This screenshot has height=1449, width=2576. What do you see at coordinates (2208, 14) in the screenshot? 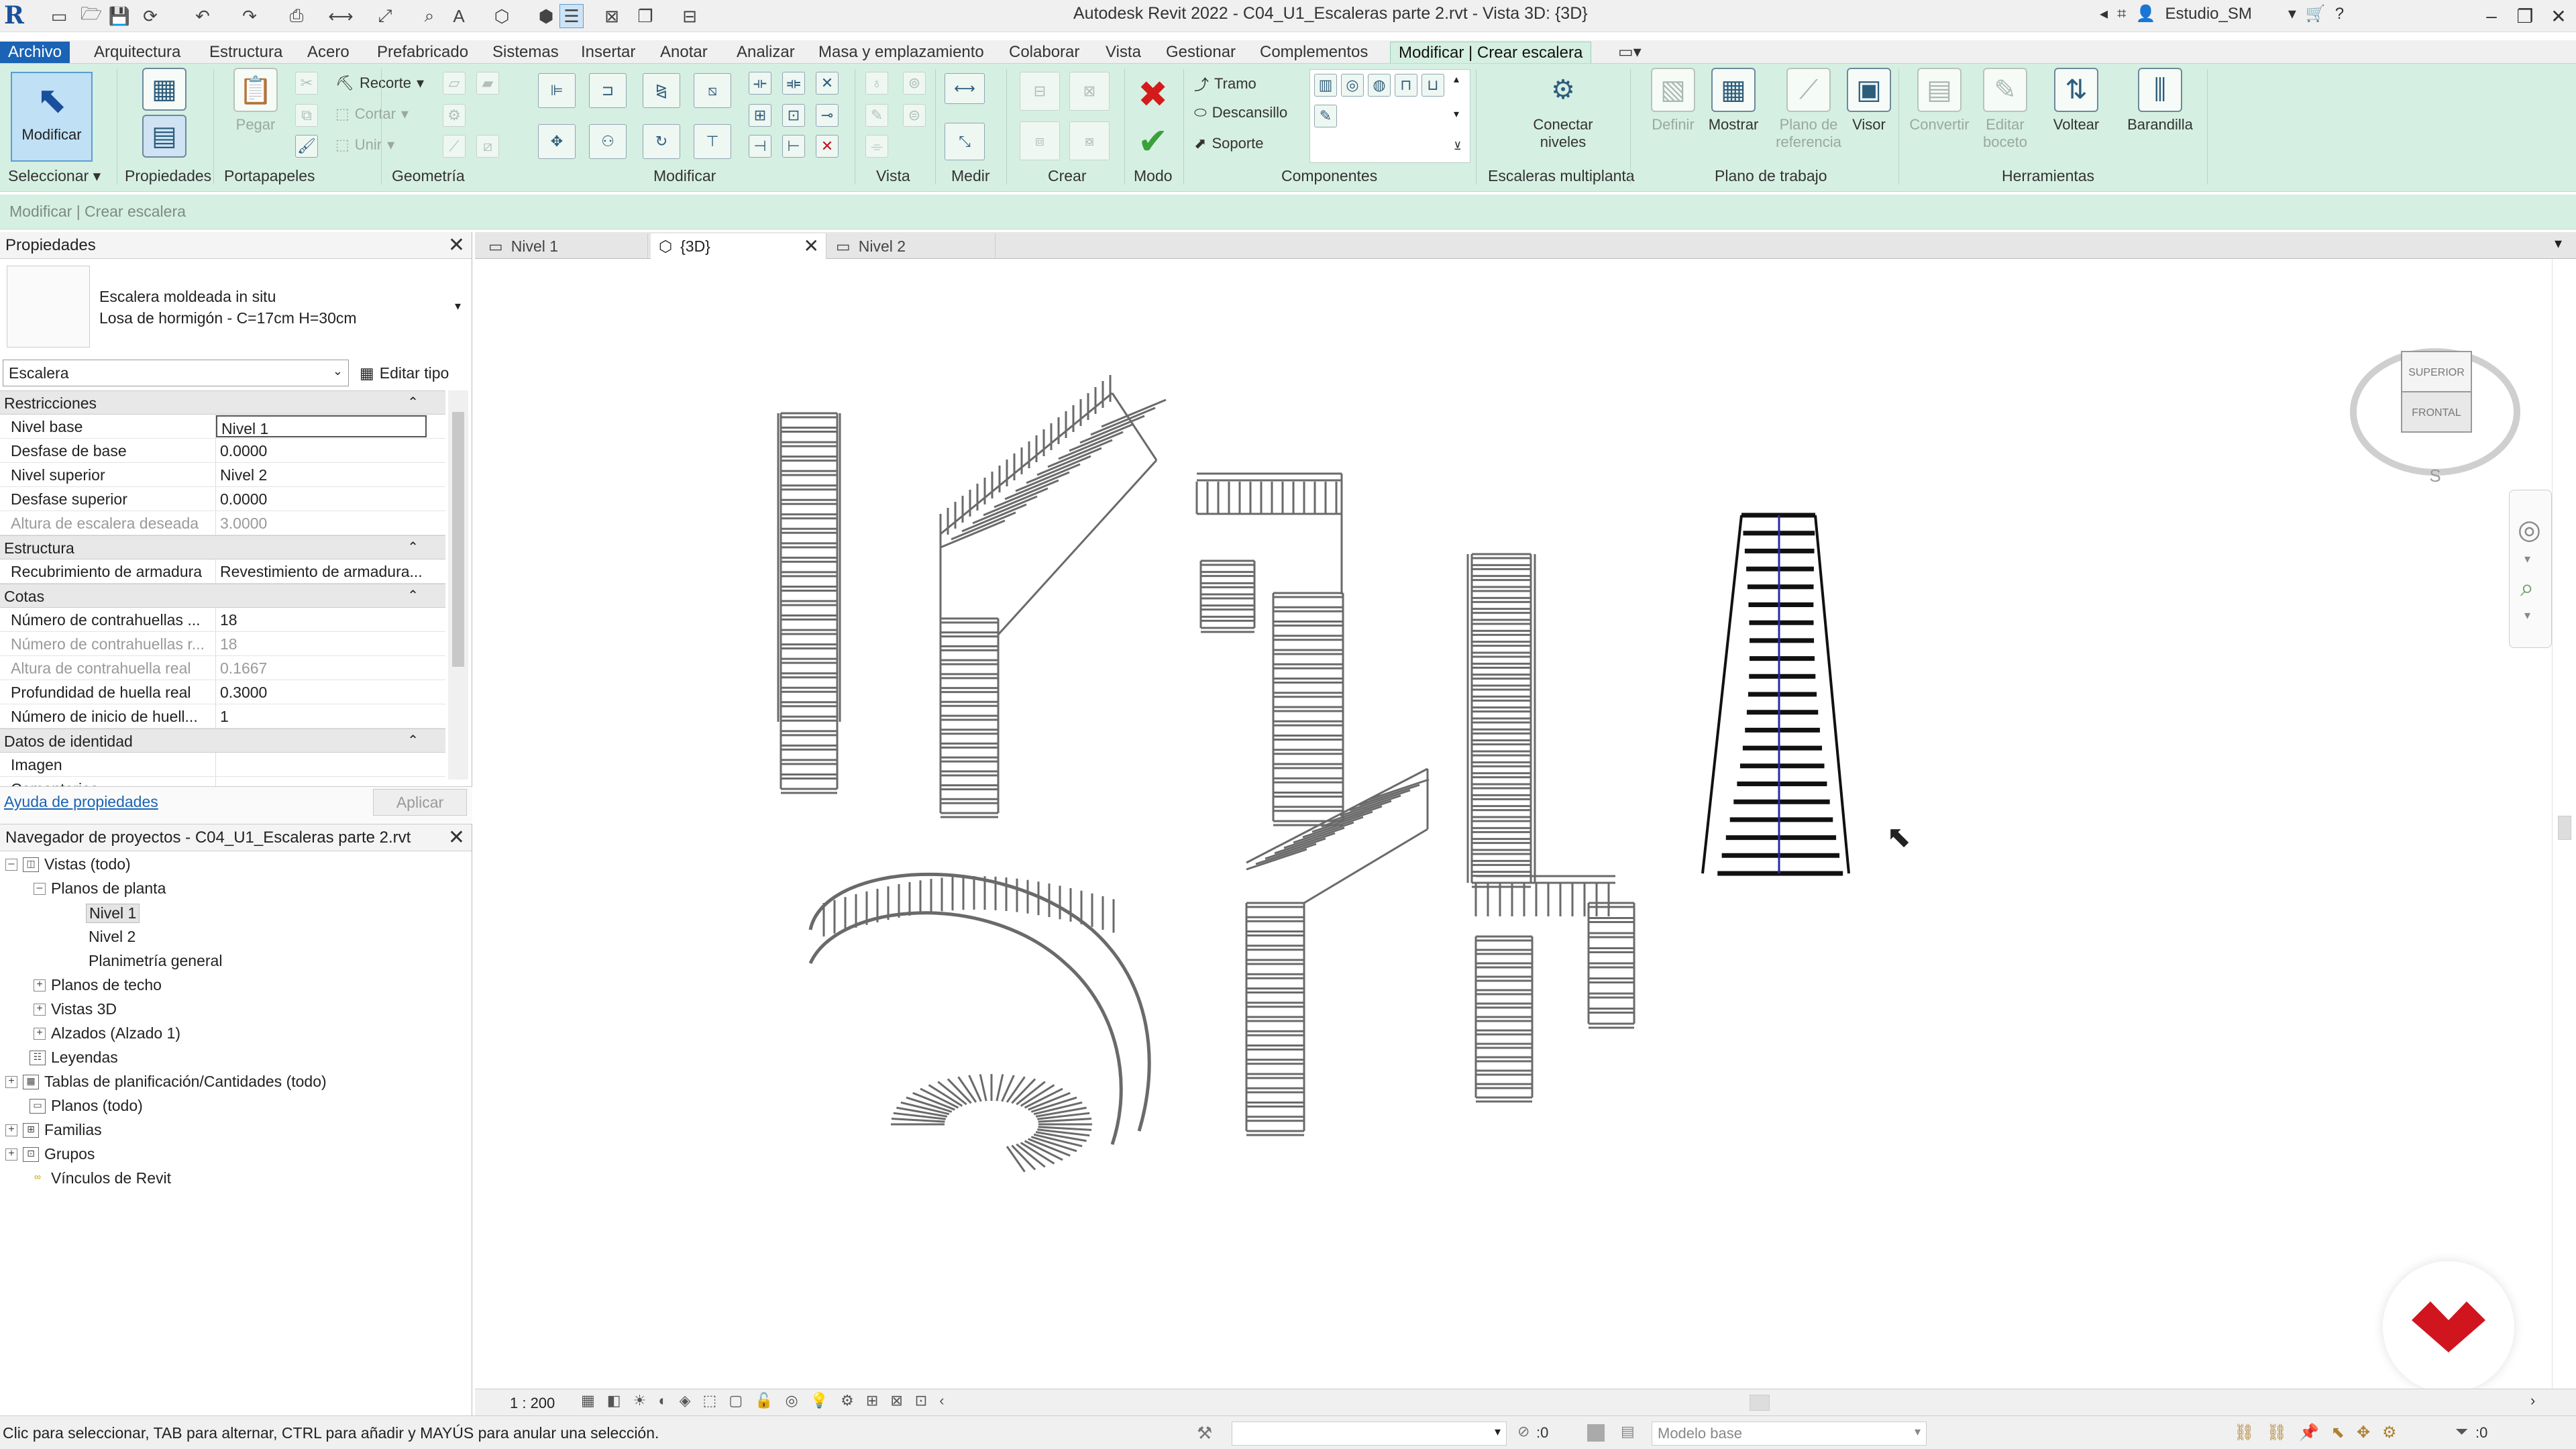
I see `user-name: Estudio_SM` at bounding box center [2208, 14].